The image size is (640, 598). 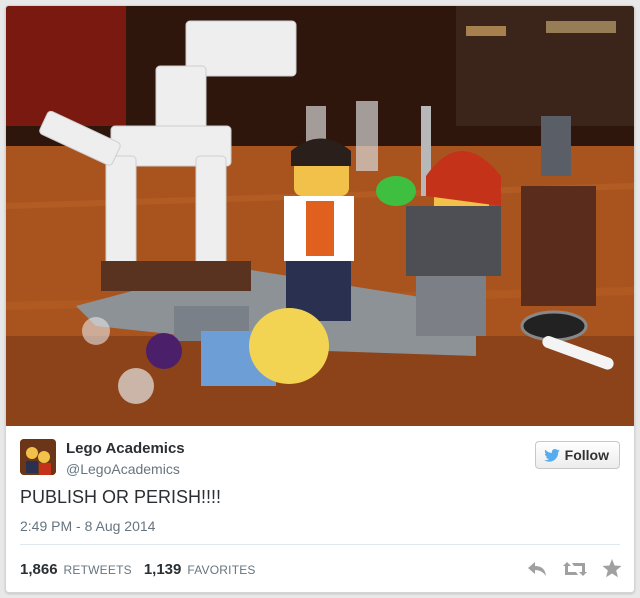 I want to click on follow-button: Follow, so click(x=577, y=455).